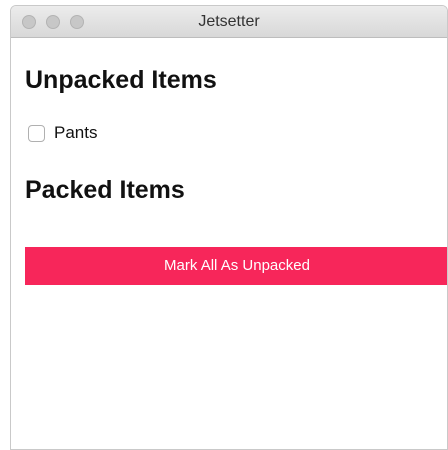 Image resolution: width=448 pixels, height=450 pixels. What do you see at coordinates (36, 133) in the screenshot?
I see `pants-checkbox` at bounding box center [36, 133].